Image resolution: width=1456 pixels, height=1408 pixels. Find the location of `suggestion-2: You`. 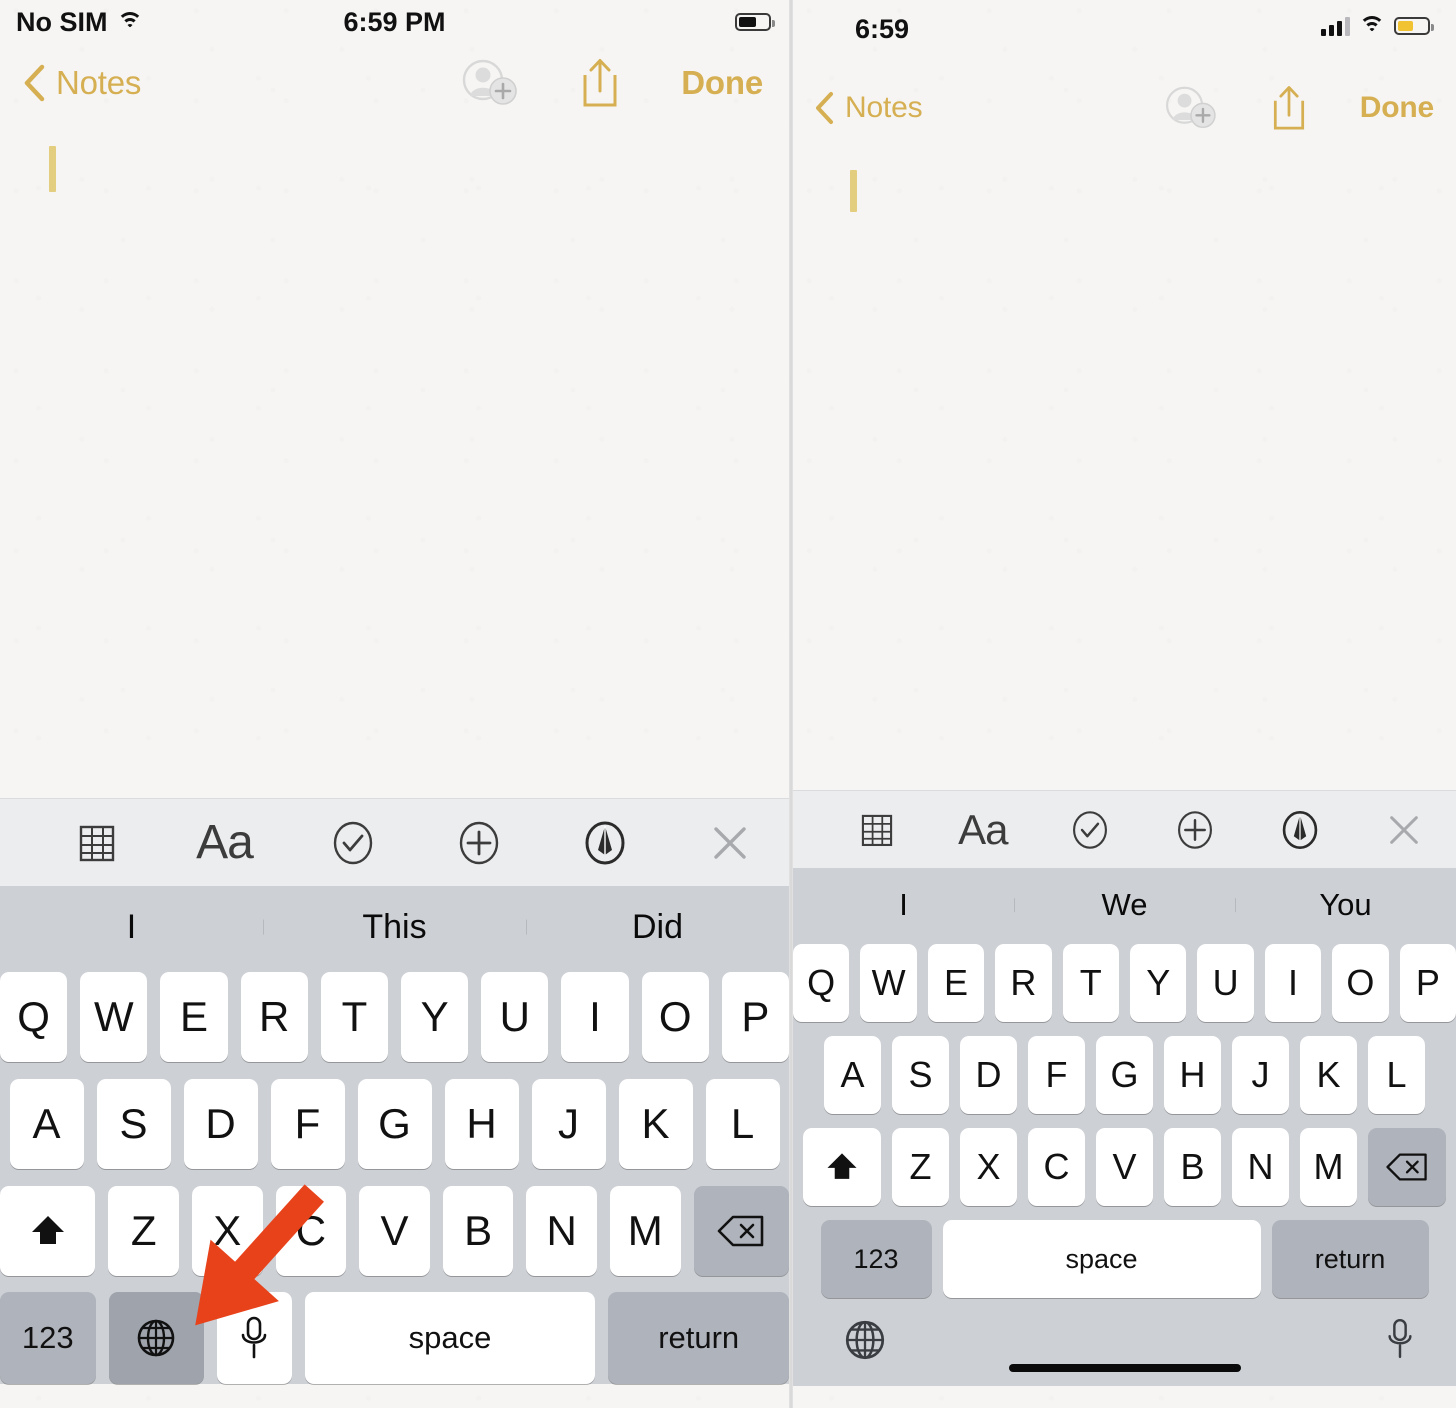

suggestion-2: You is located at coordinates (1345, 905).